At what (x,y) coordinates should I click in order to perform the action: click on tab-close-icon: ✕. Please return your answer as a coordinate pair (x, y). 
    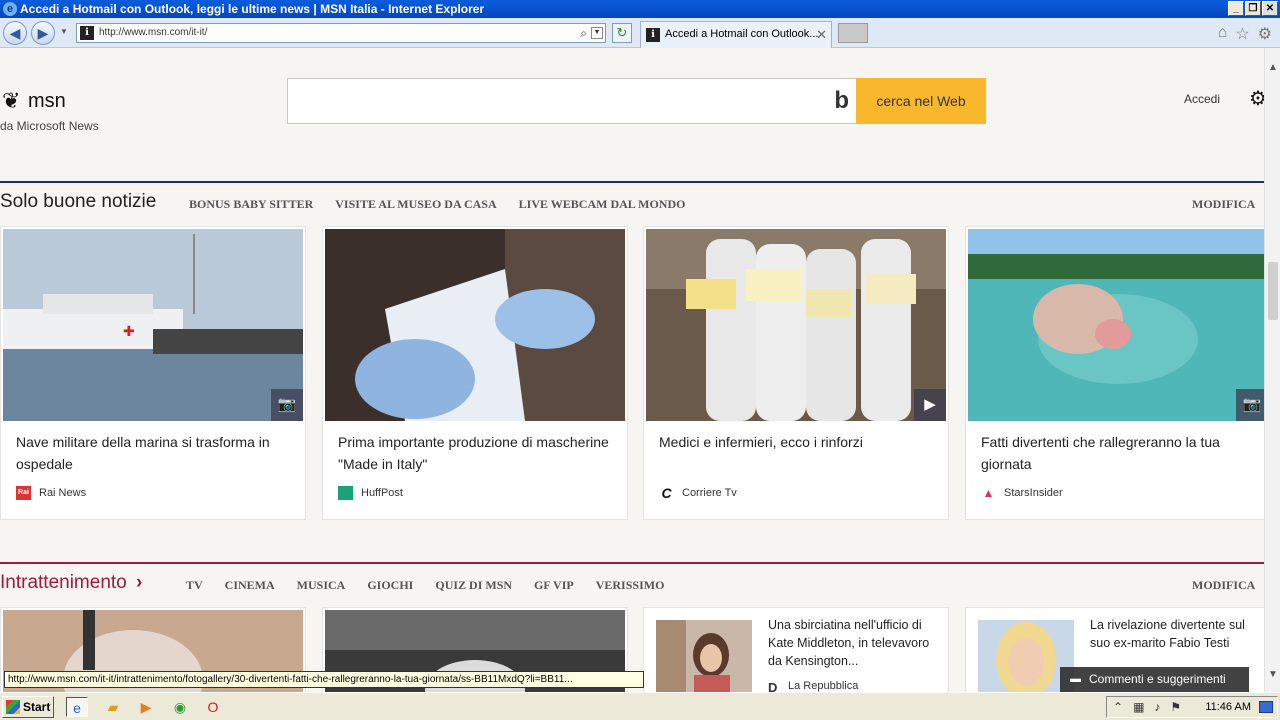
    Looking at the image, I should click on (821, 34).